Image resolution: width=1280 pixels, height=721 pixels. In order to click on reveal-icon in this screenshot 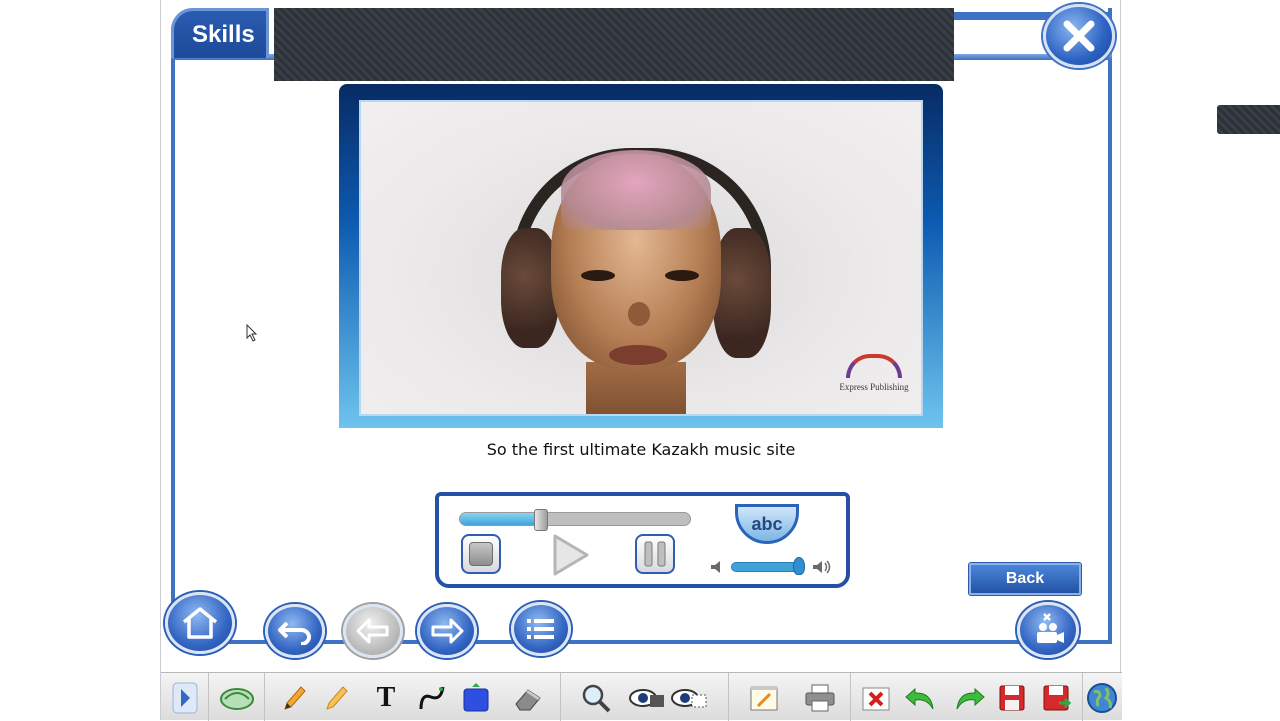, I will do `click(689, 698)`.